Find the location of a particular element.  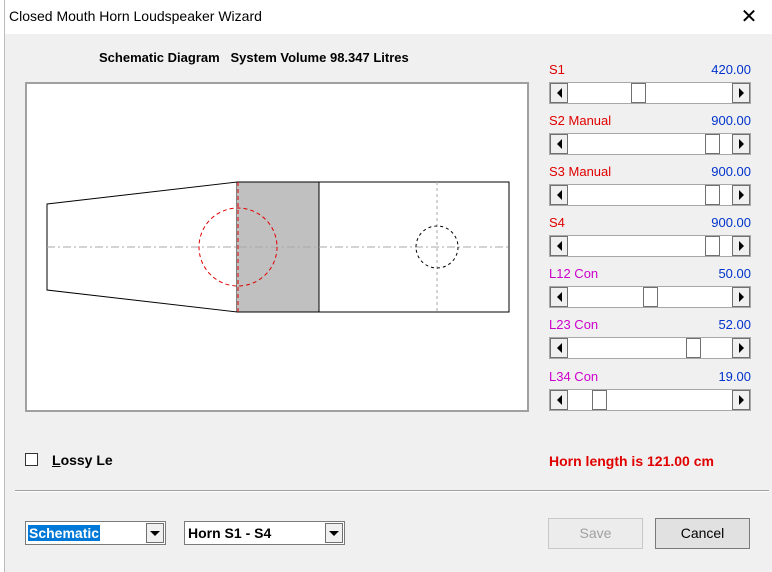

horn-select-value: Horn S1 - S4 is located at coordinates (230, 533).